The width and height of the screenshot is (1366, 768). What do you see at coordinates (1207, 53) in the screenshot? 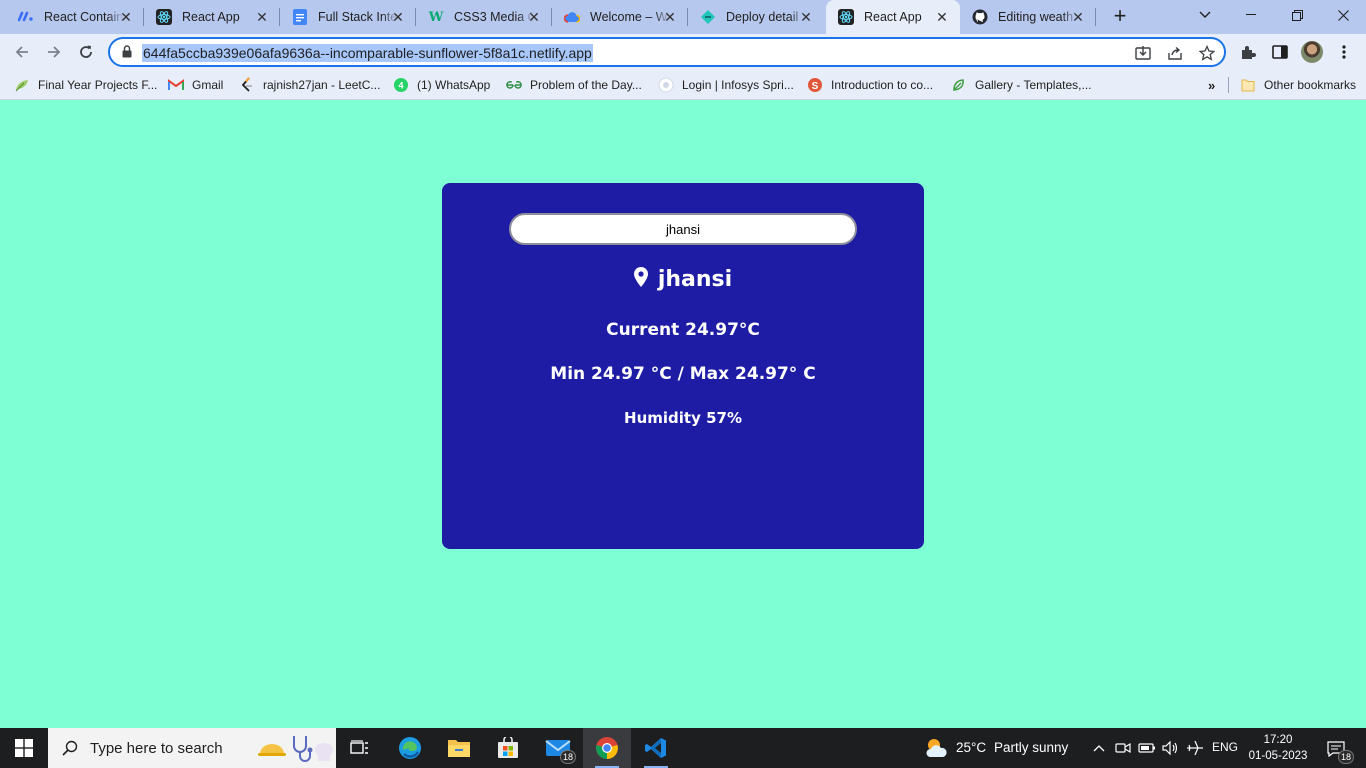
I see `bookmark-star-icon` at bounding box center [1207, 53].